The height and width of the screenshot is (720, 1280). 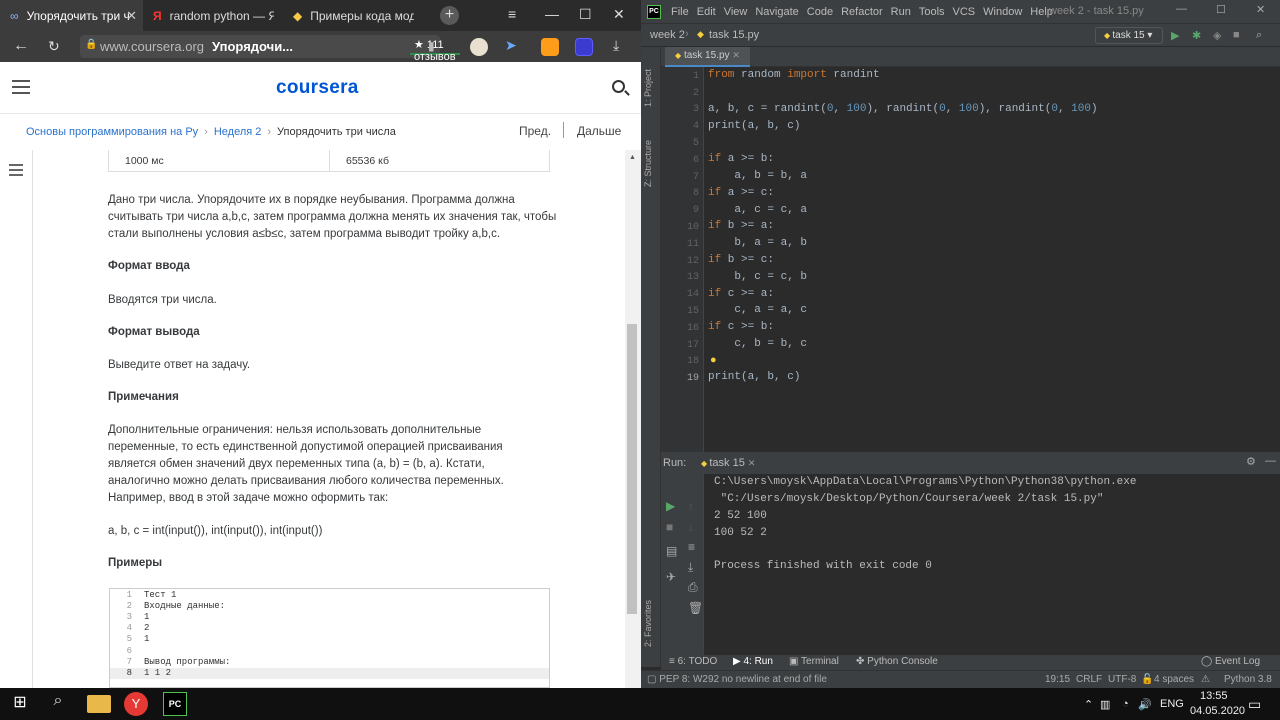 I want to click on menu-icon: ≡, so click(x=512, y=14).